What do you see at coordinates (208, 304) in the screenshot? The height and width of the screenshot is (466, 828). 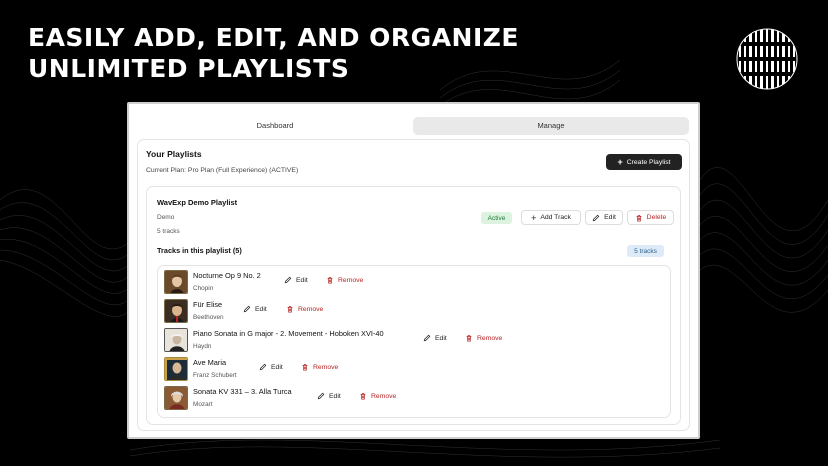 I see `track-title: Für Elise` at bounding box center [208, 304].